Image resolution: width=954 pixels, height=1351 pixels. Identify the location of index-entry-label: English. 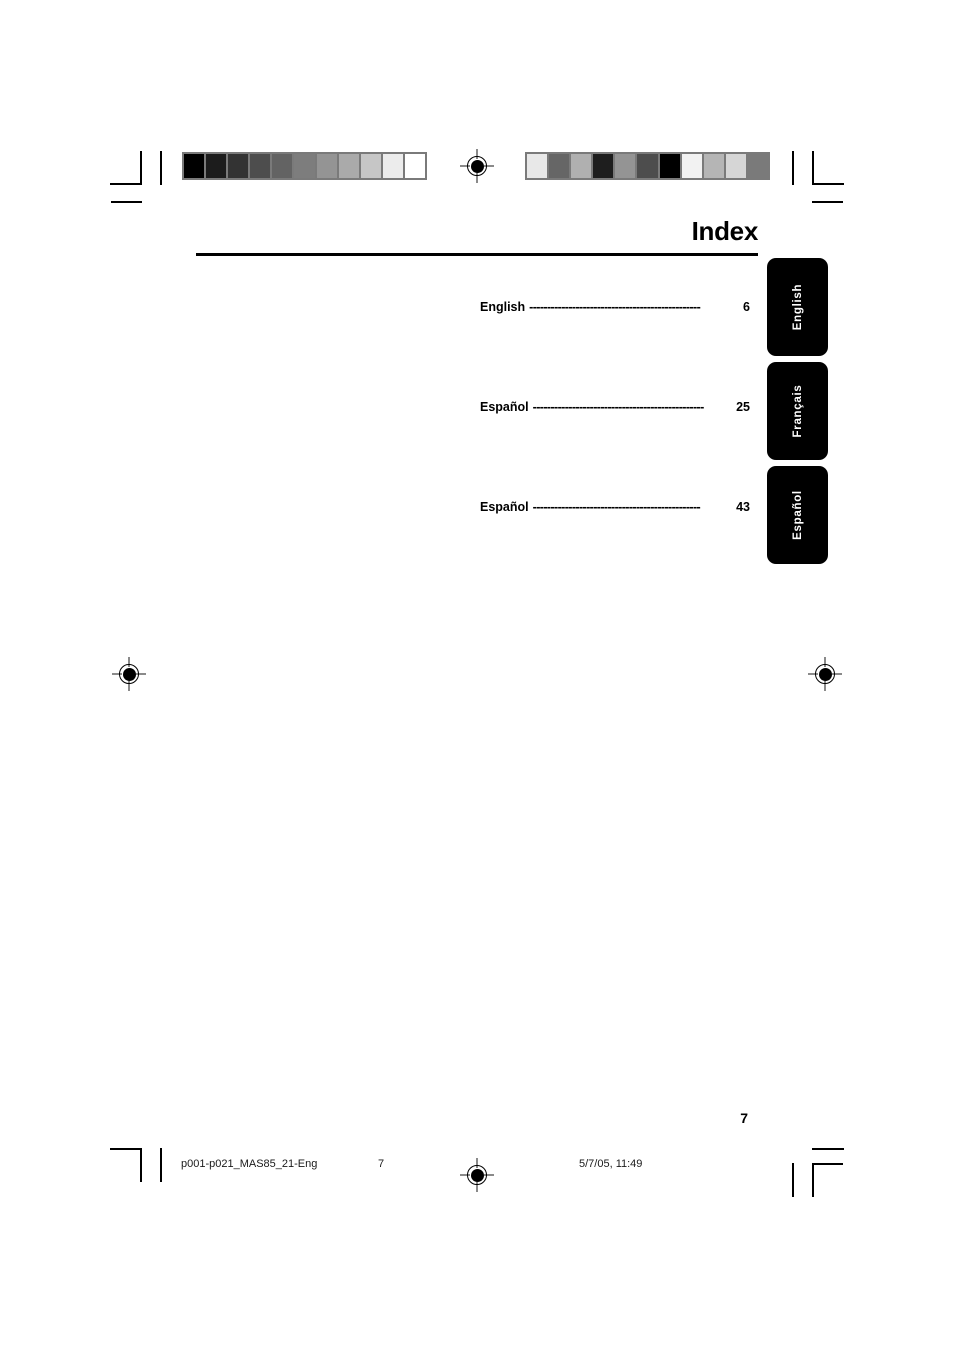
(503, 307).